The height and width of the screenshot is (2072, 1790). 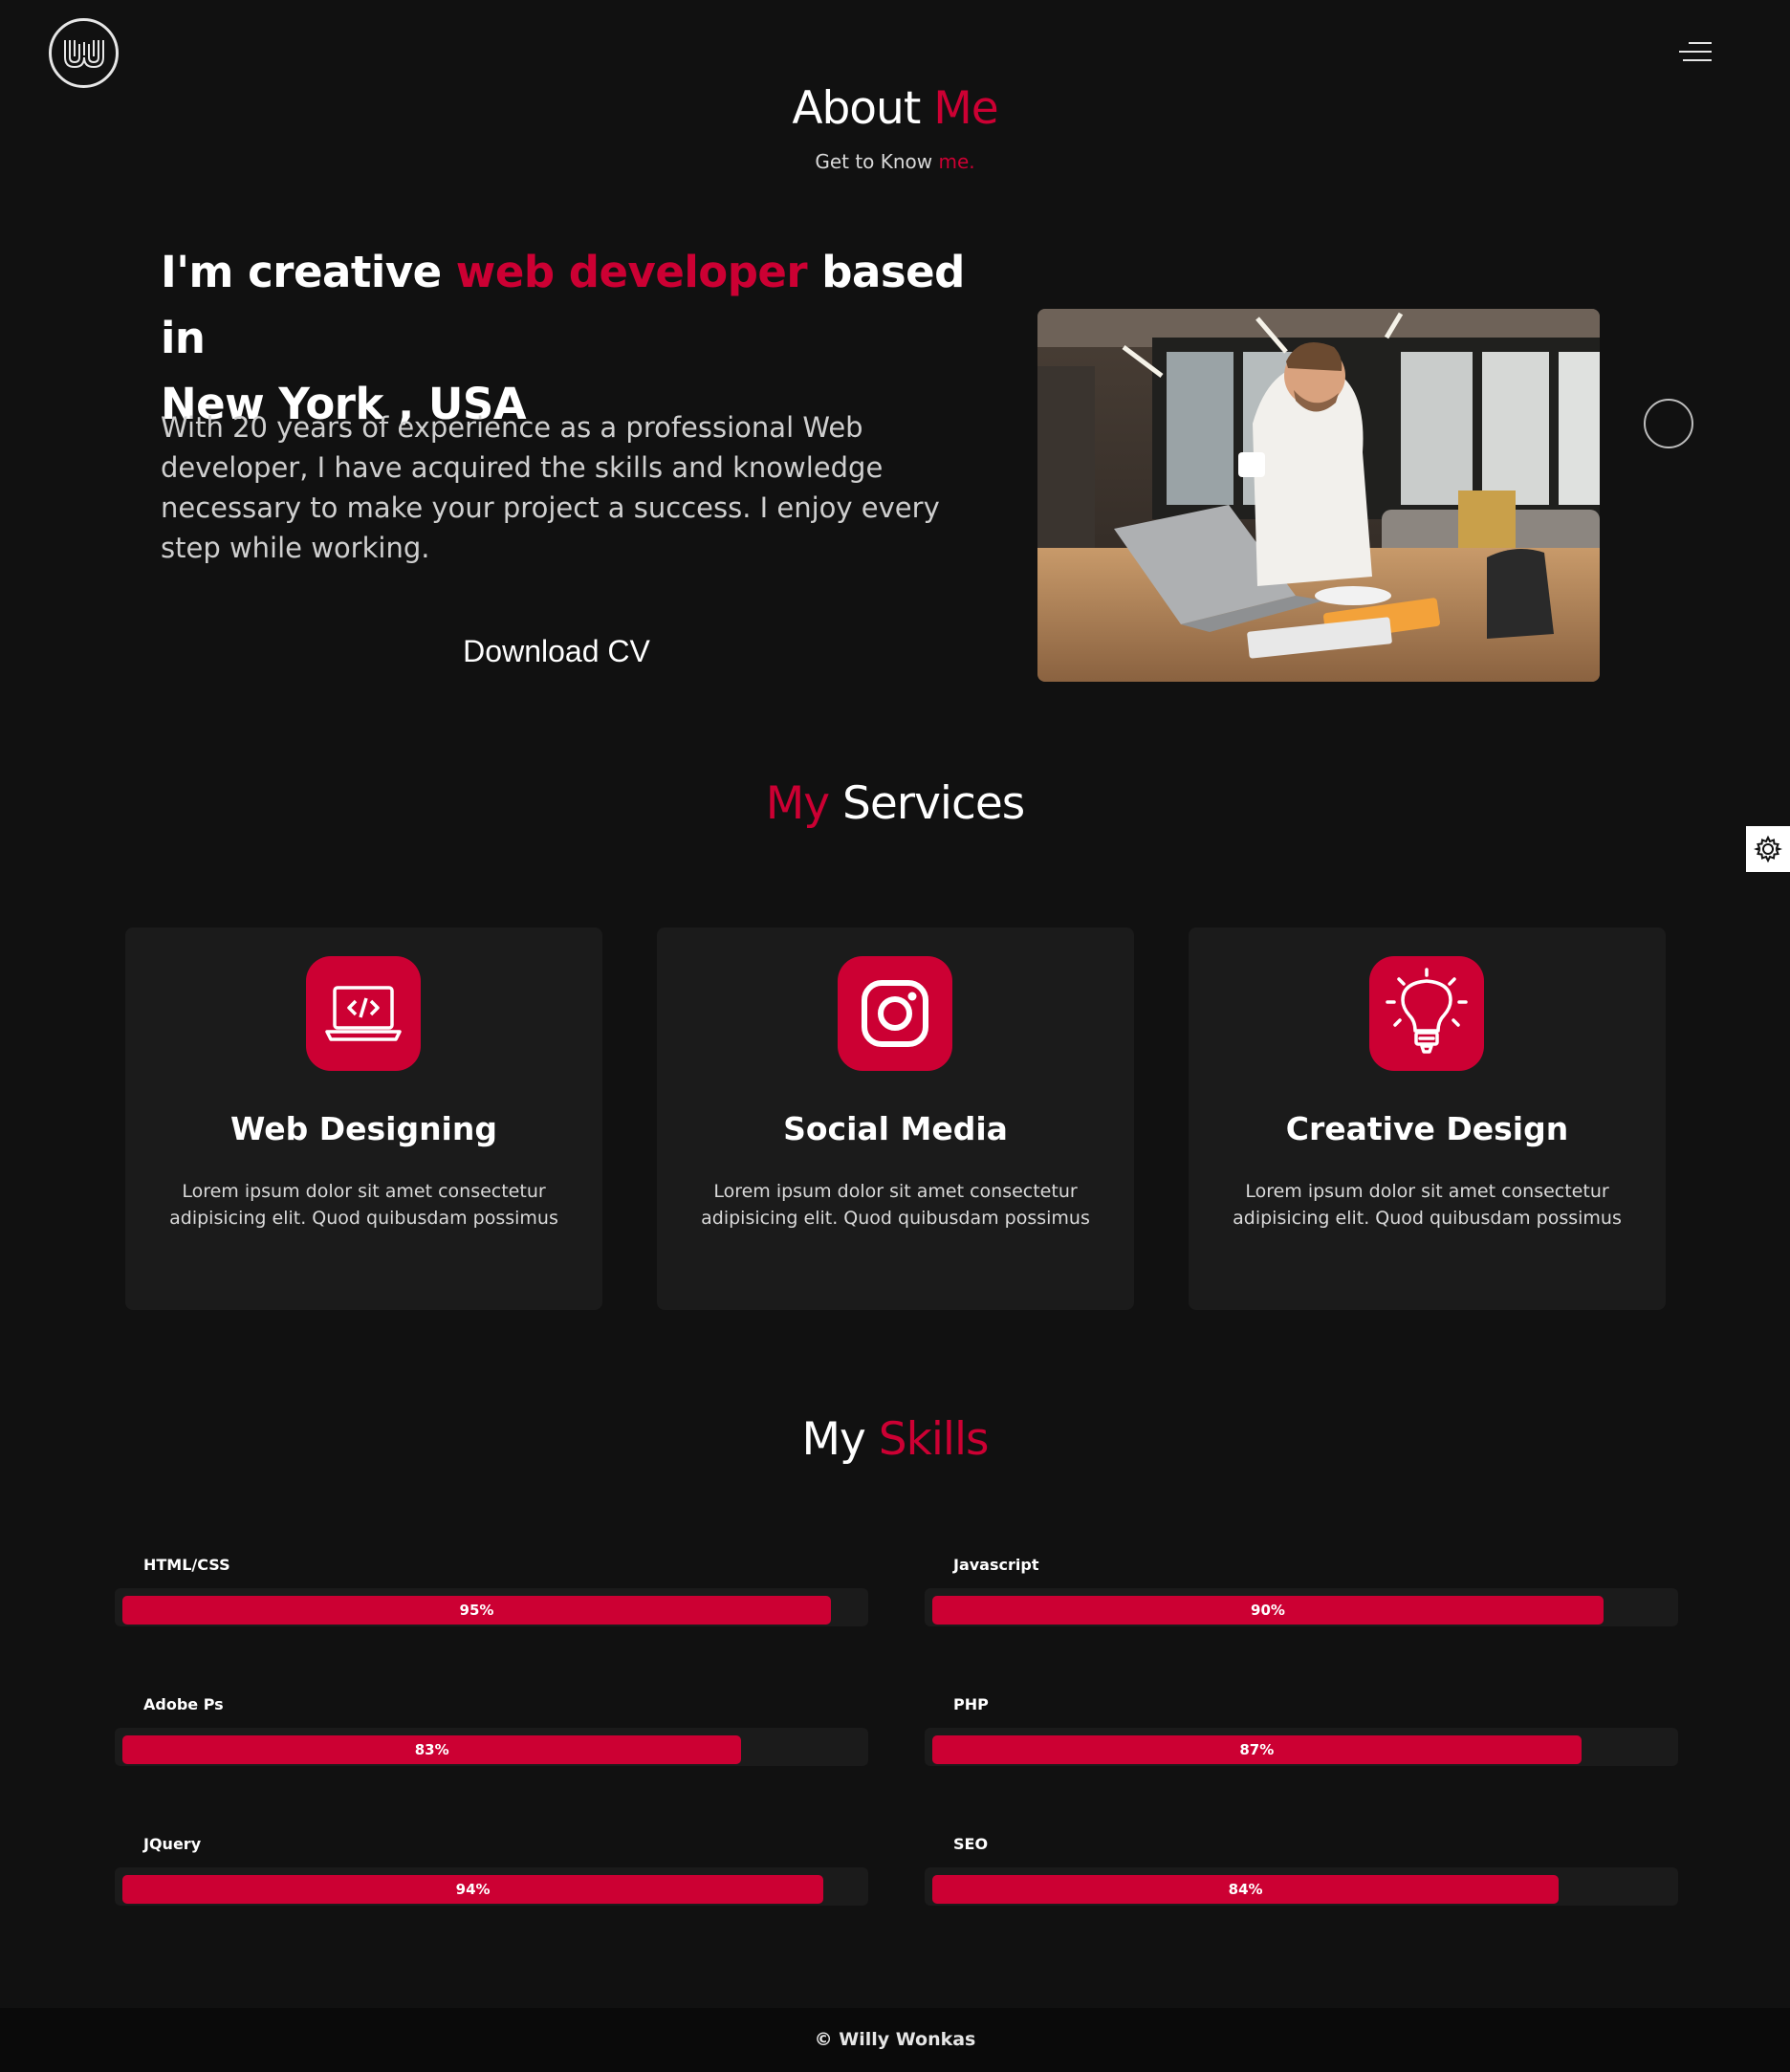 I want to click on skill-progress-bar: 83%, so click(x=432, y=1749).